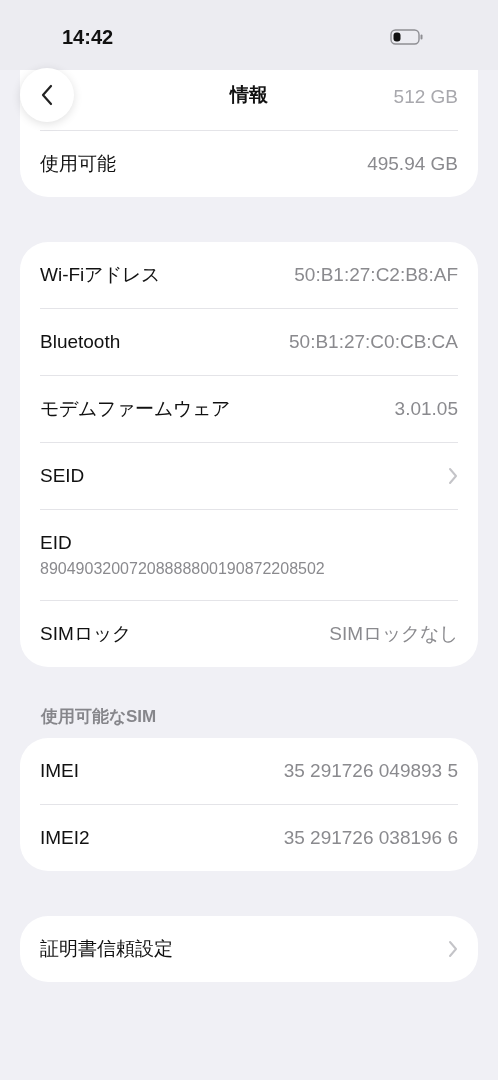 The image size is (498, 1080). I want to click on row-value: SIMロックなし, so click(393, 634).